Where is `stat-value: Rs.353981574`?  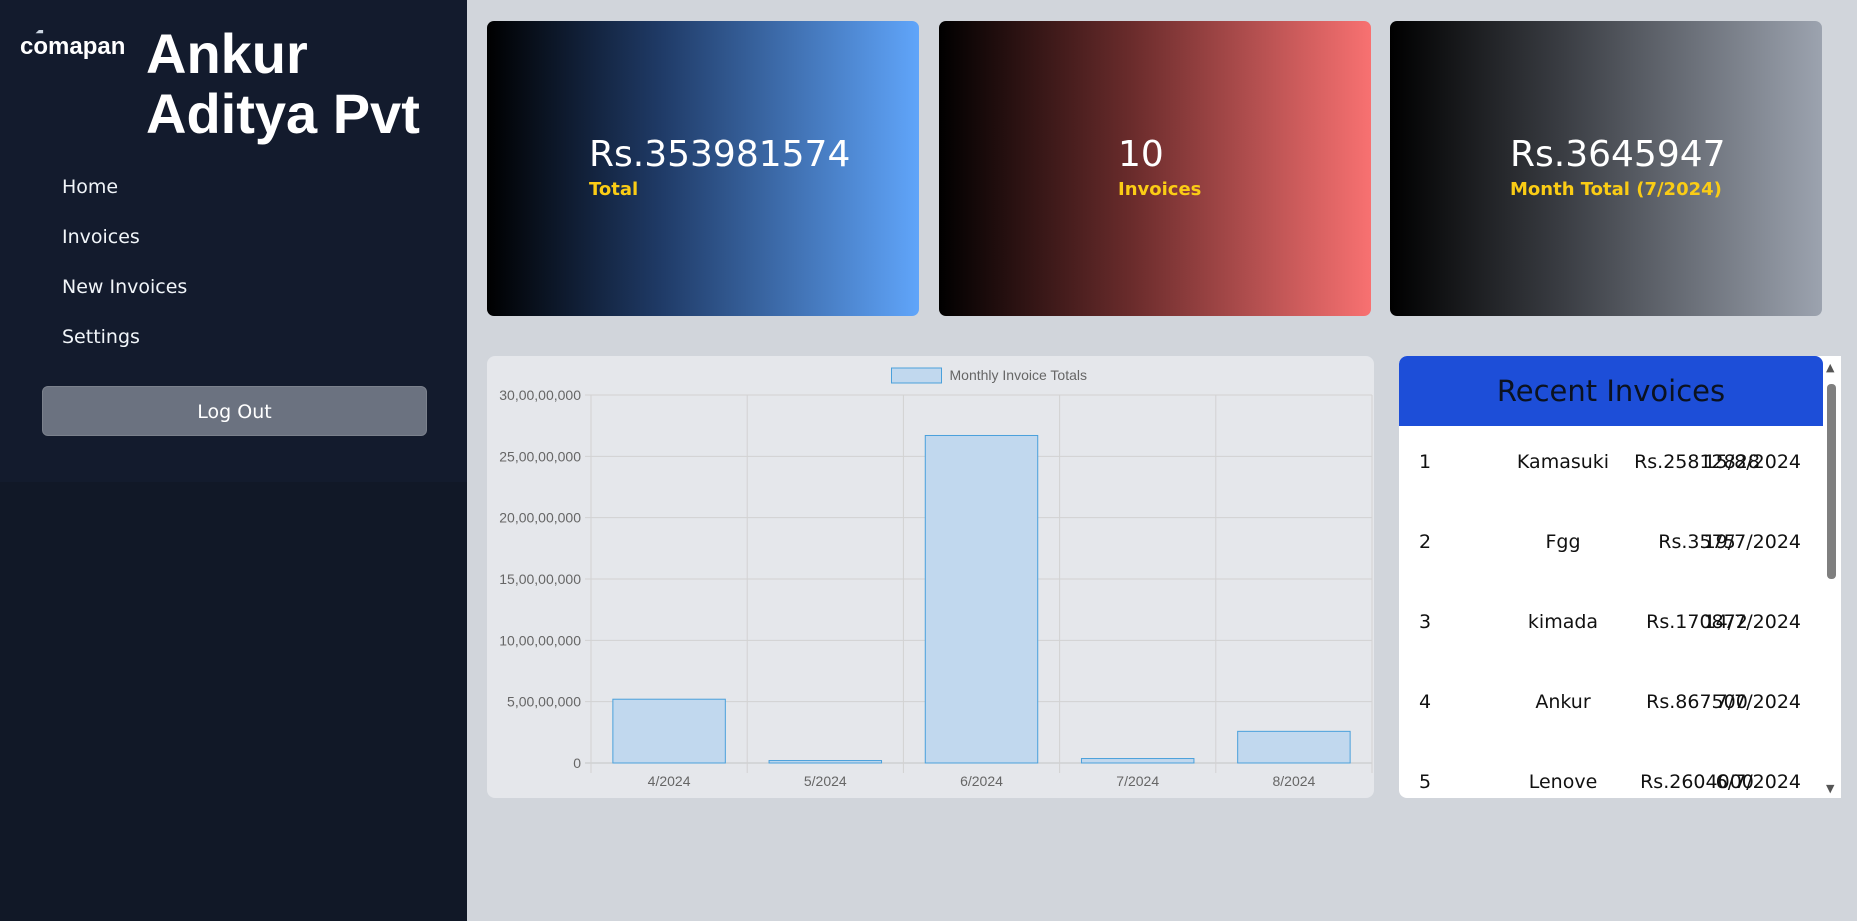
stat-value: Rs.353981574 is located at coordinates (720, 154).